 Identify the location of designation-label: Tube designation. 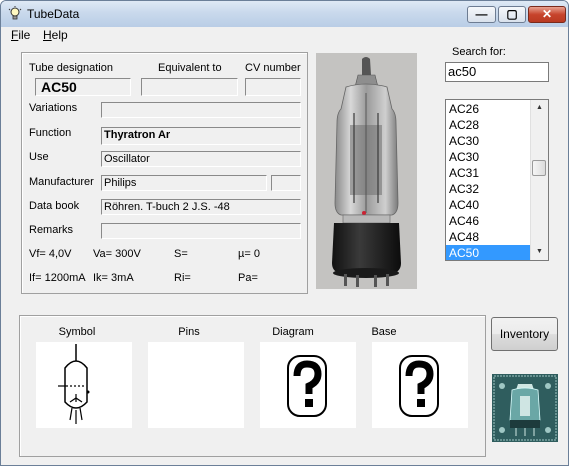
(71, 68).